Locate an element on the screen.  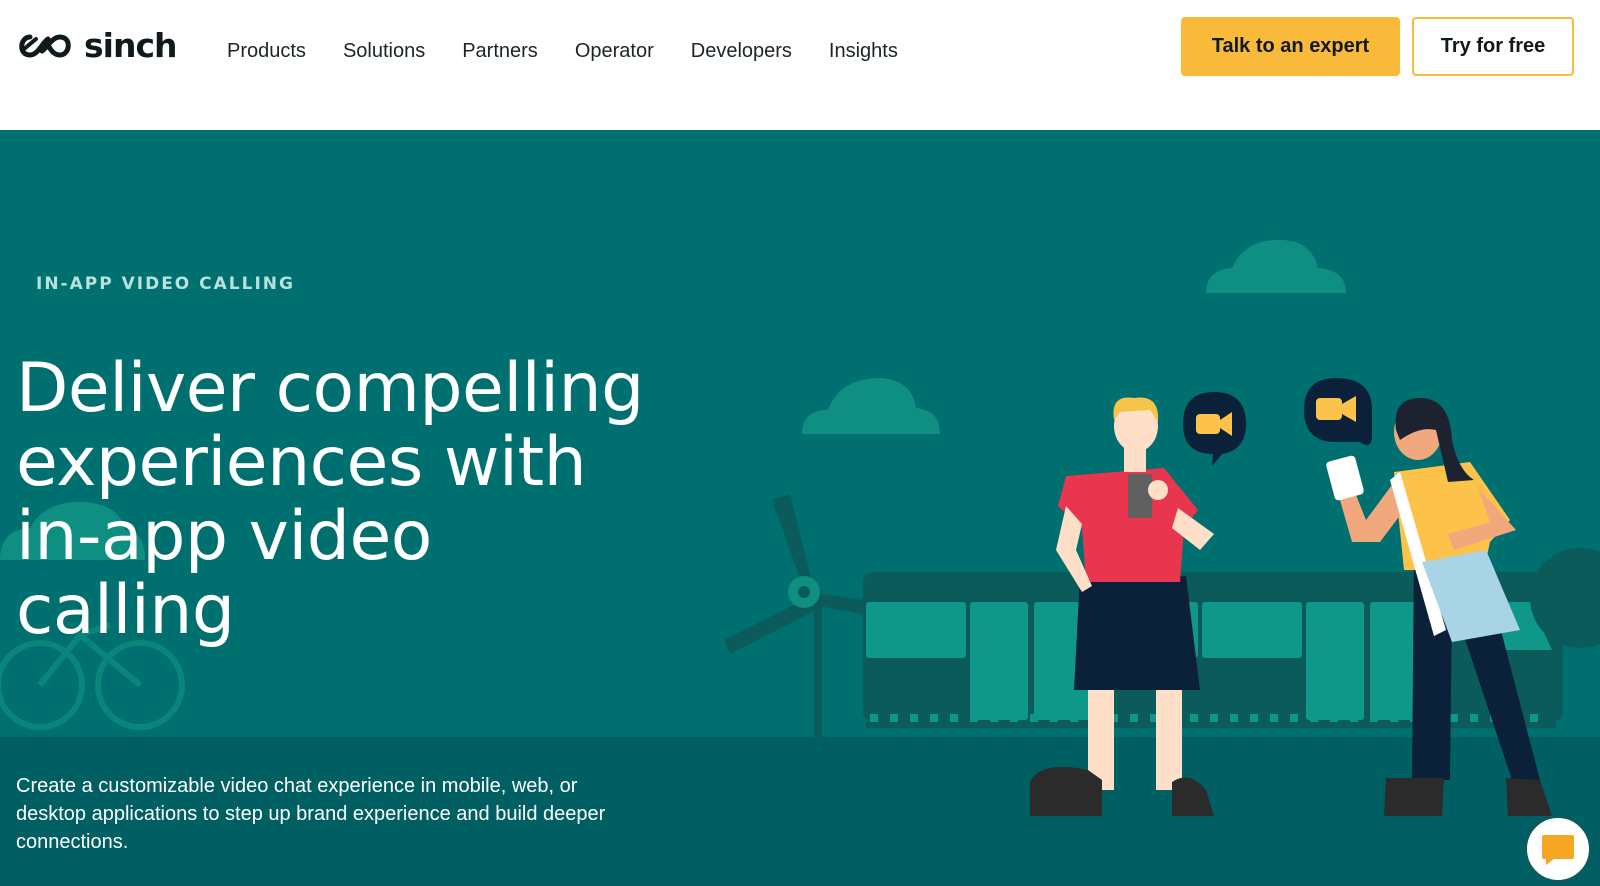
chat-launcher-button is located at coordinates (1558, 849).